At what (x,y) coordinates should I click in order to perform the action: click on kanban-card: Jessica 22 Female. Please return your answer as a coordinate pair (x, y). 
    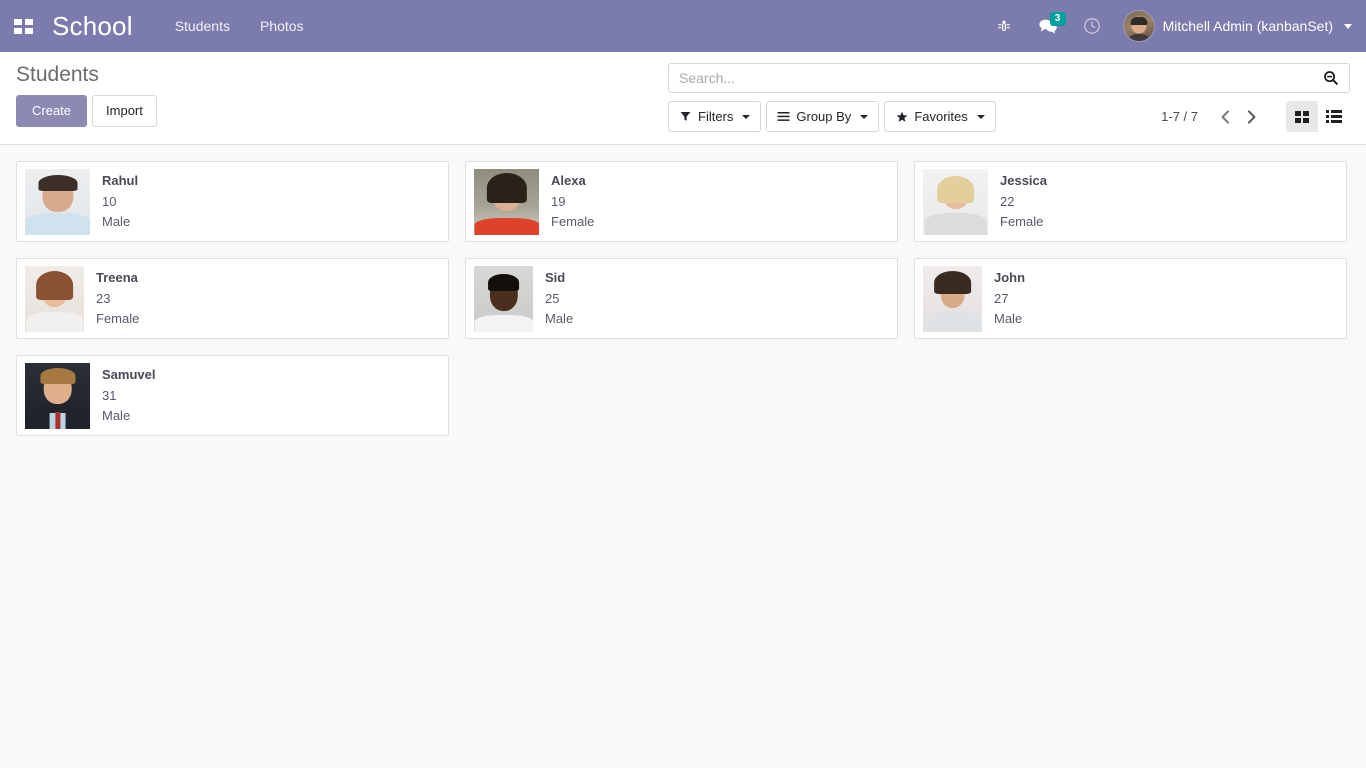
    Looking at the image, I should click on (1130, 201).